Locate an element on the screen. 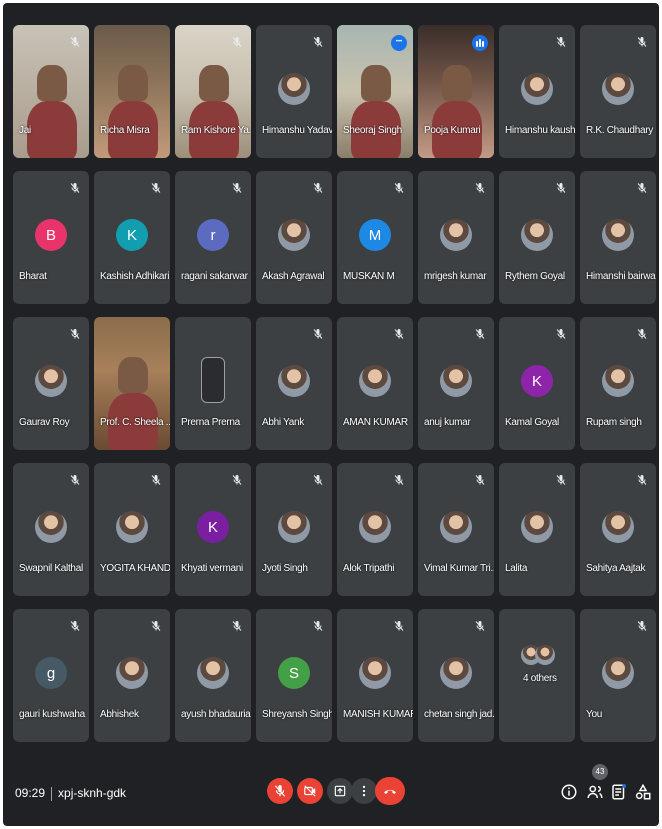 The width and height of the screenshot is (662, 829). participant-tile: Himanshu Yadav is located at coordinates (294, 91).